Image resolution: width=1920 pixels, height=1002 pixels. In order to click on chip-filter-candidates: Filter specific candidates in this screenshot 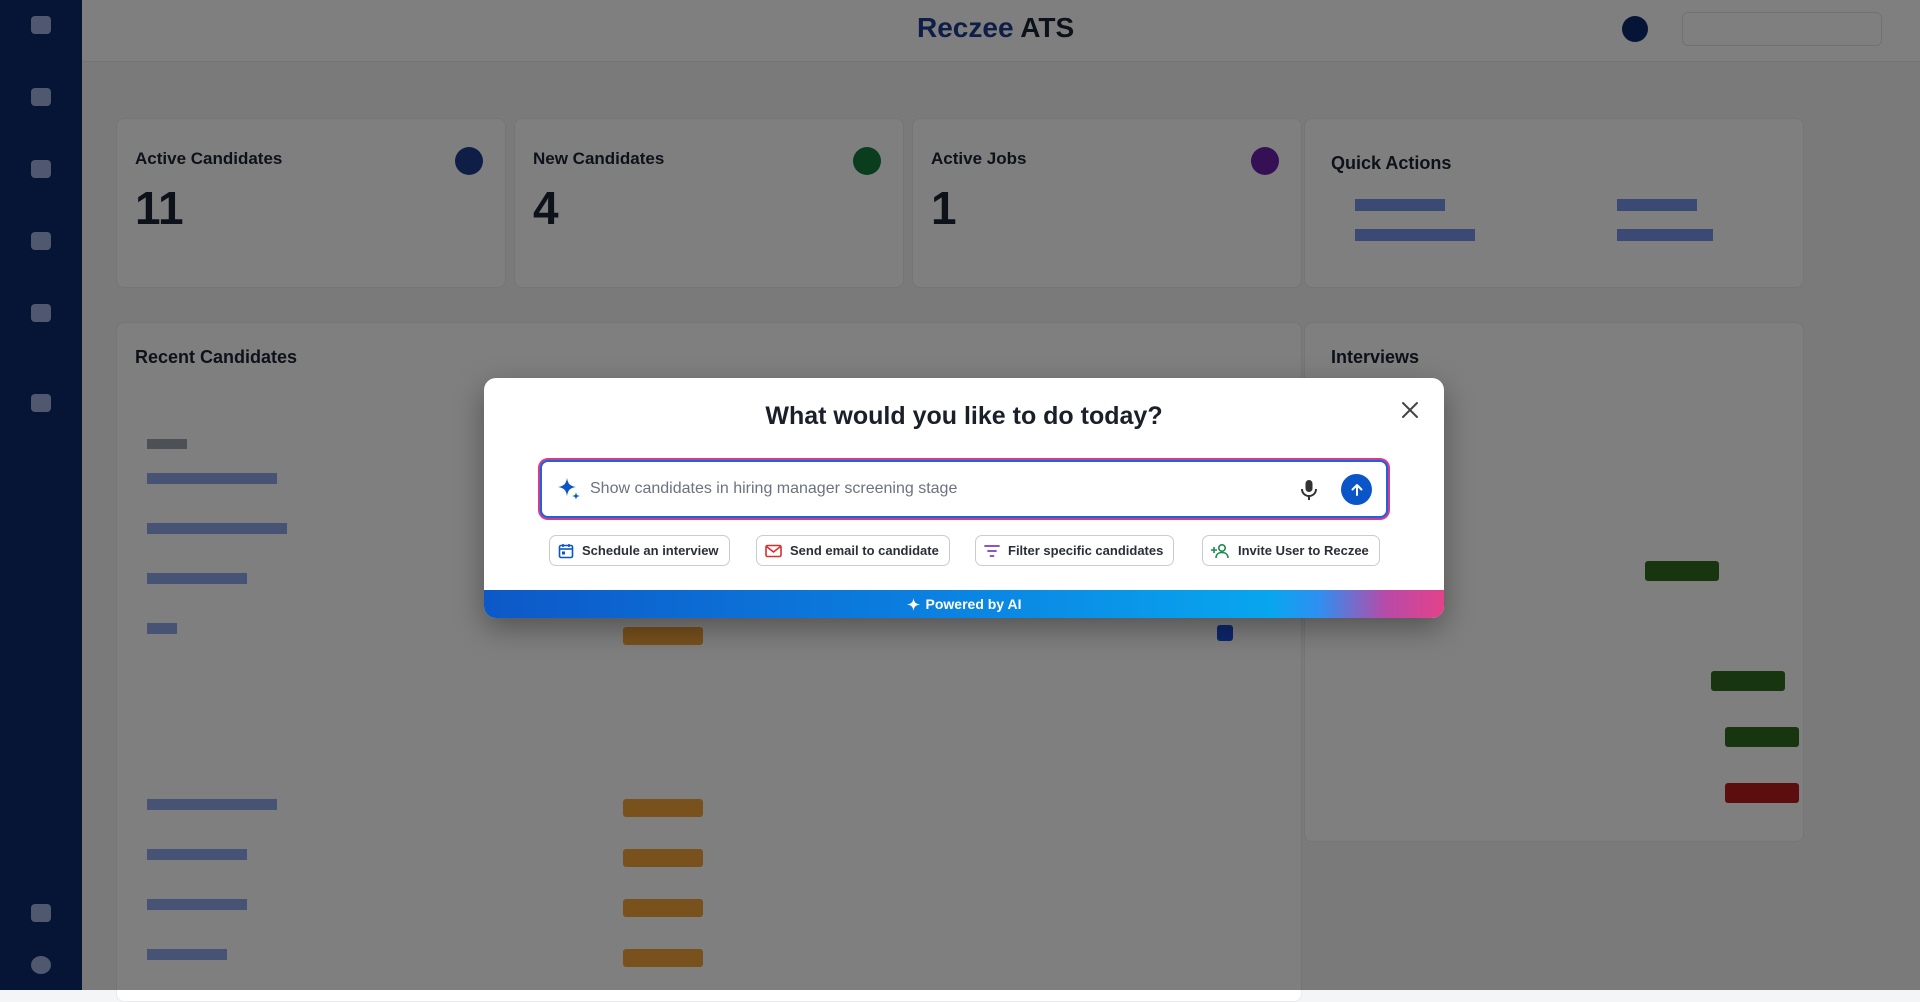, I will do `click(1075, 550)`.